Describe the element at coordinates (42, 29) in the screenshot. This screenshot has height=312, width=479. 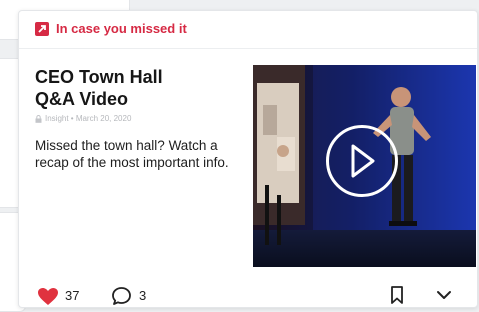
I see `bookmark-flag-icon` at that location.